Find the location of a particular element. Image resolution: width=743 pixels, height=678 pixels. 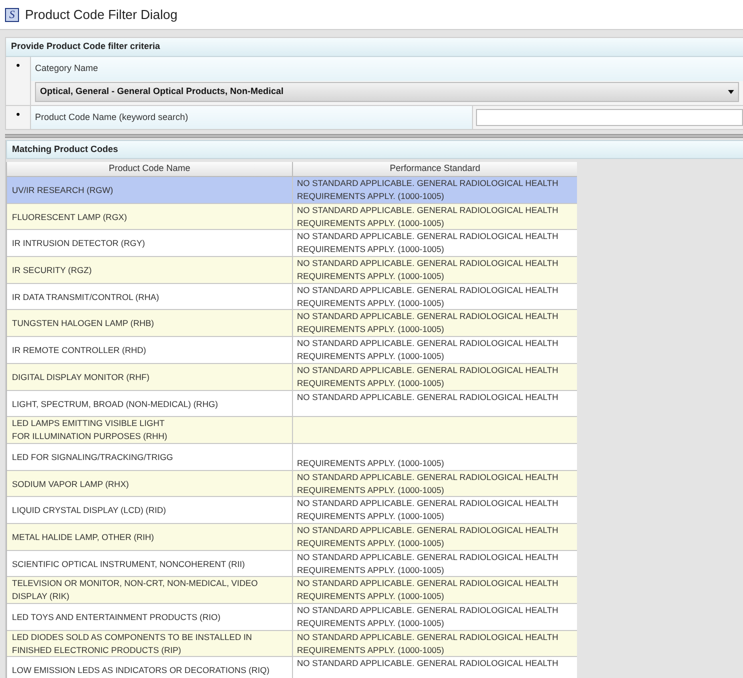

table-row: LED DIODES SOLD AS COMPONENTS TO BE INSTALLED IN FINISHED ELECTRONIC PRODUCTS (RIP) NO STANDARD APPLICABLE. GENERAL RADIOLOGICAL HEALTH REQUIREMENTS APPLY. (1000-1005) is located at coordinates (292, 644).